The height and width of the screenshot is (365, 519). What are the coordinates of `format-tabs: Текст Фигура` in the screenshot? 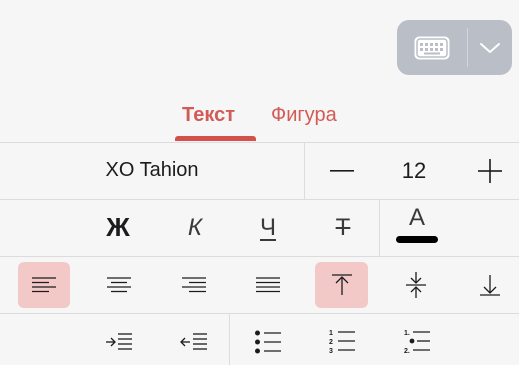 It's located at (259, 121).